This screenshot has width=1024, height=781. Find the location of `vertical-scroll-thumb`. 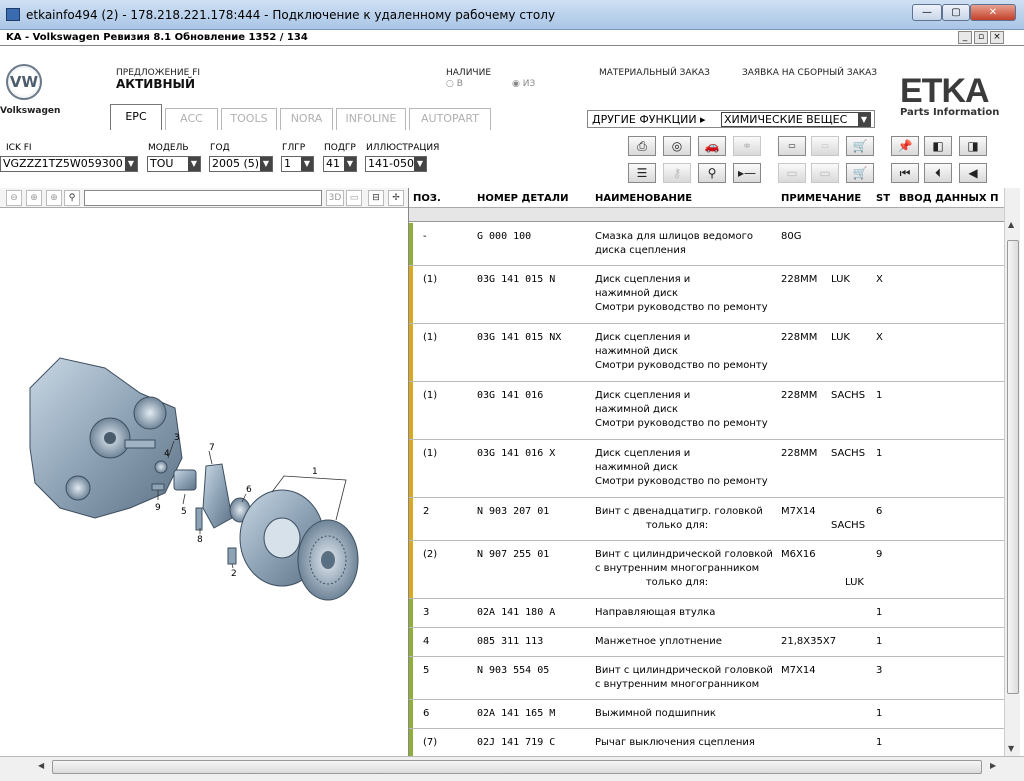

vertical-scroll-thumb is located at coordinates (1013, 467).